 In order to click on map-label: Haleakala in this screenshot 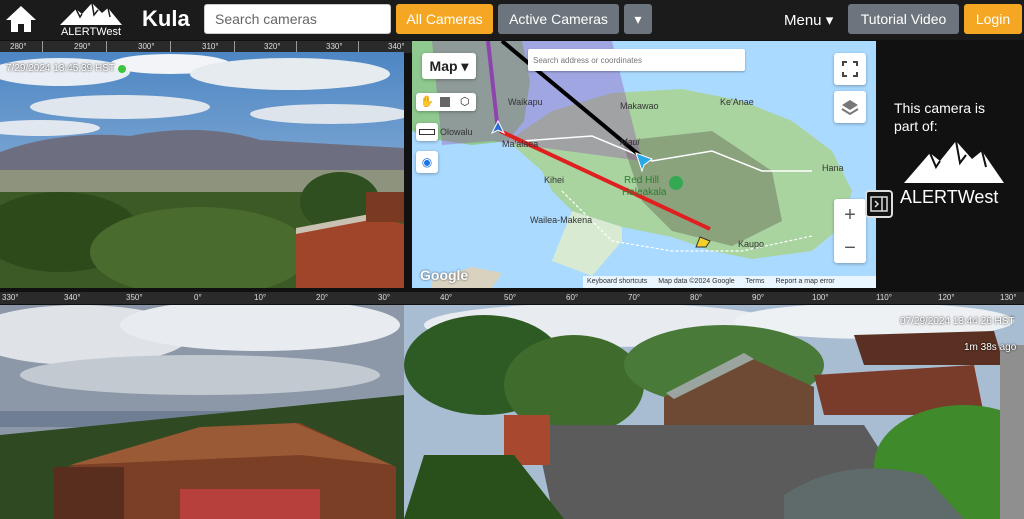, I will do `click(644, 192)`.